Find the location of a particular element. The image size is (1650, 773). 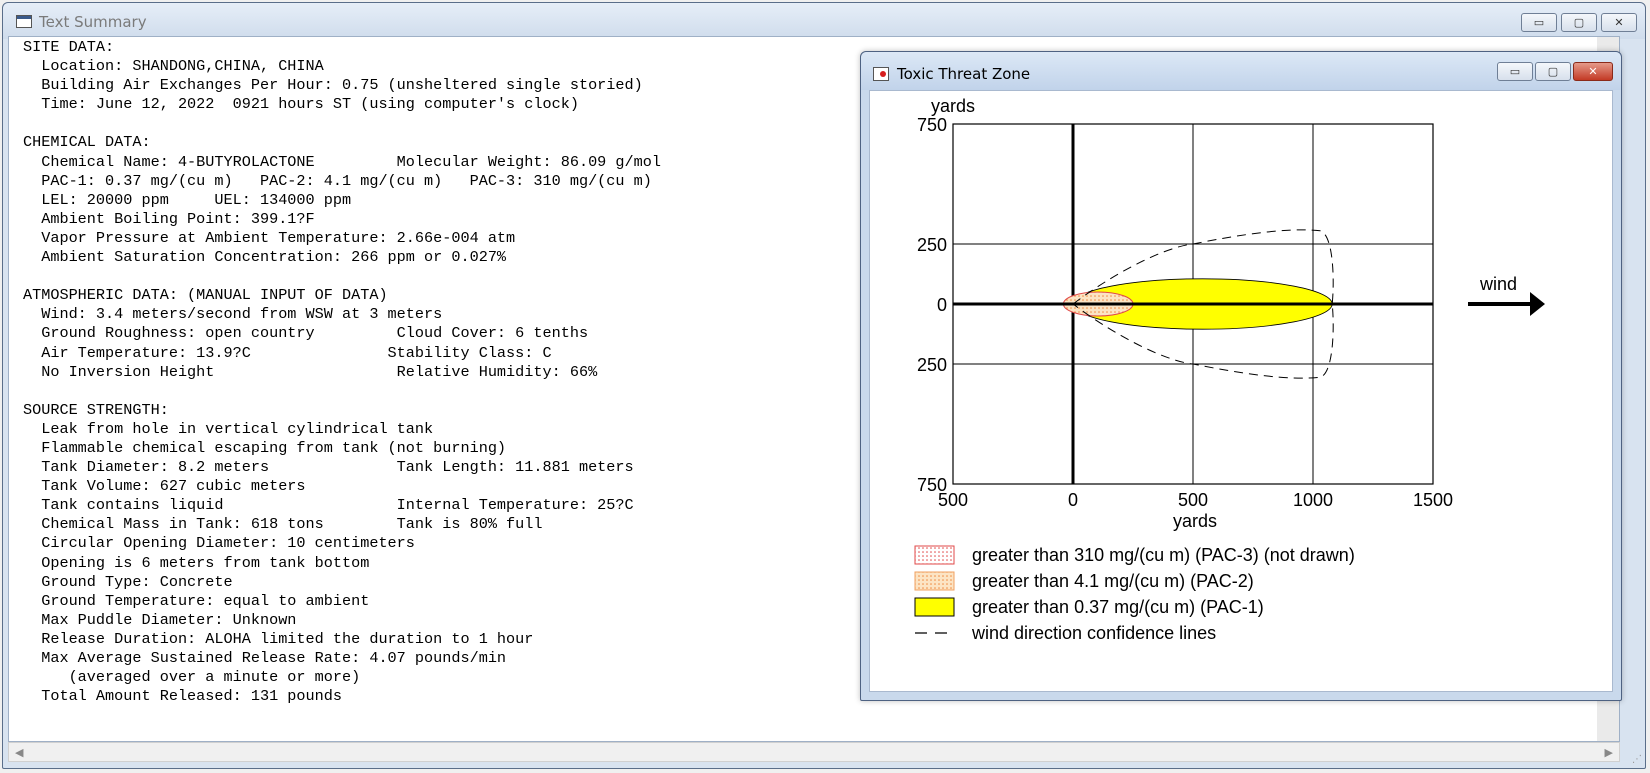

summary-line: Ground Type: Concrete is located at coordinates (137, 581).